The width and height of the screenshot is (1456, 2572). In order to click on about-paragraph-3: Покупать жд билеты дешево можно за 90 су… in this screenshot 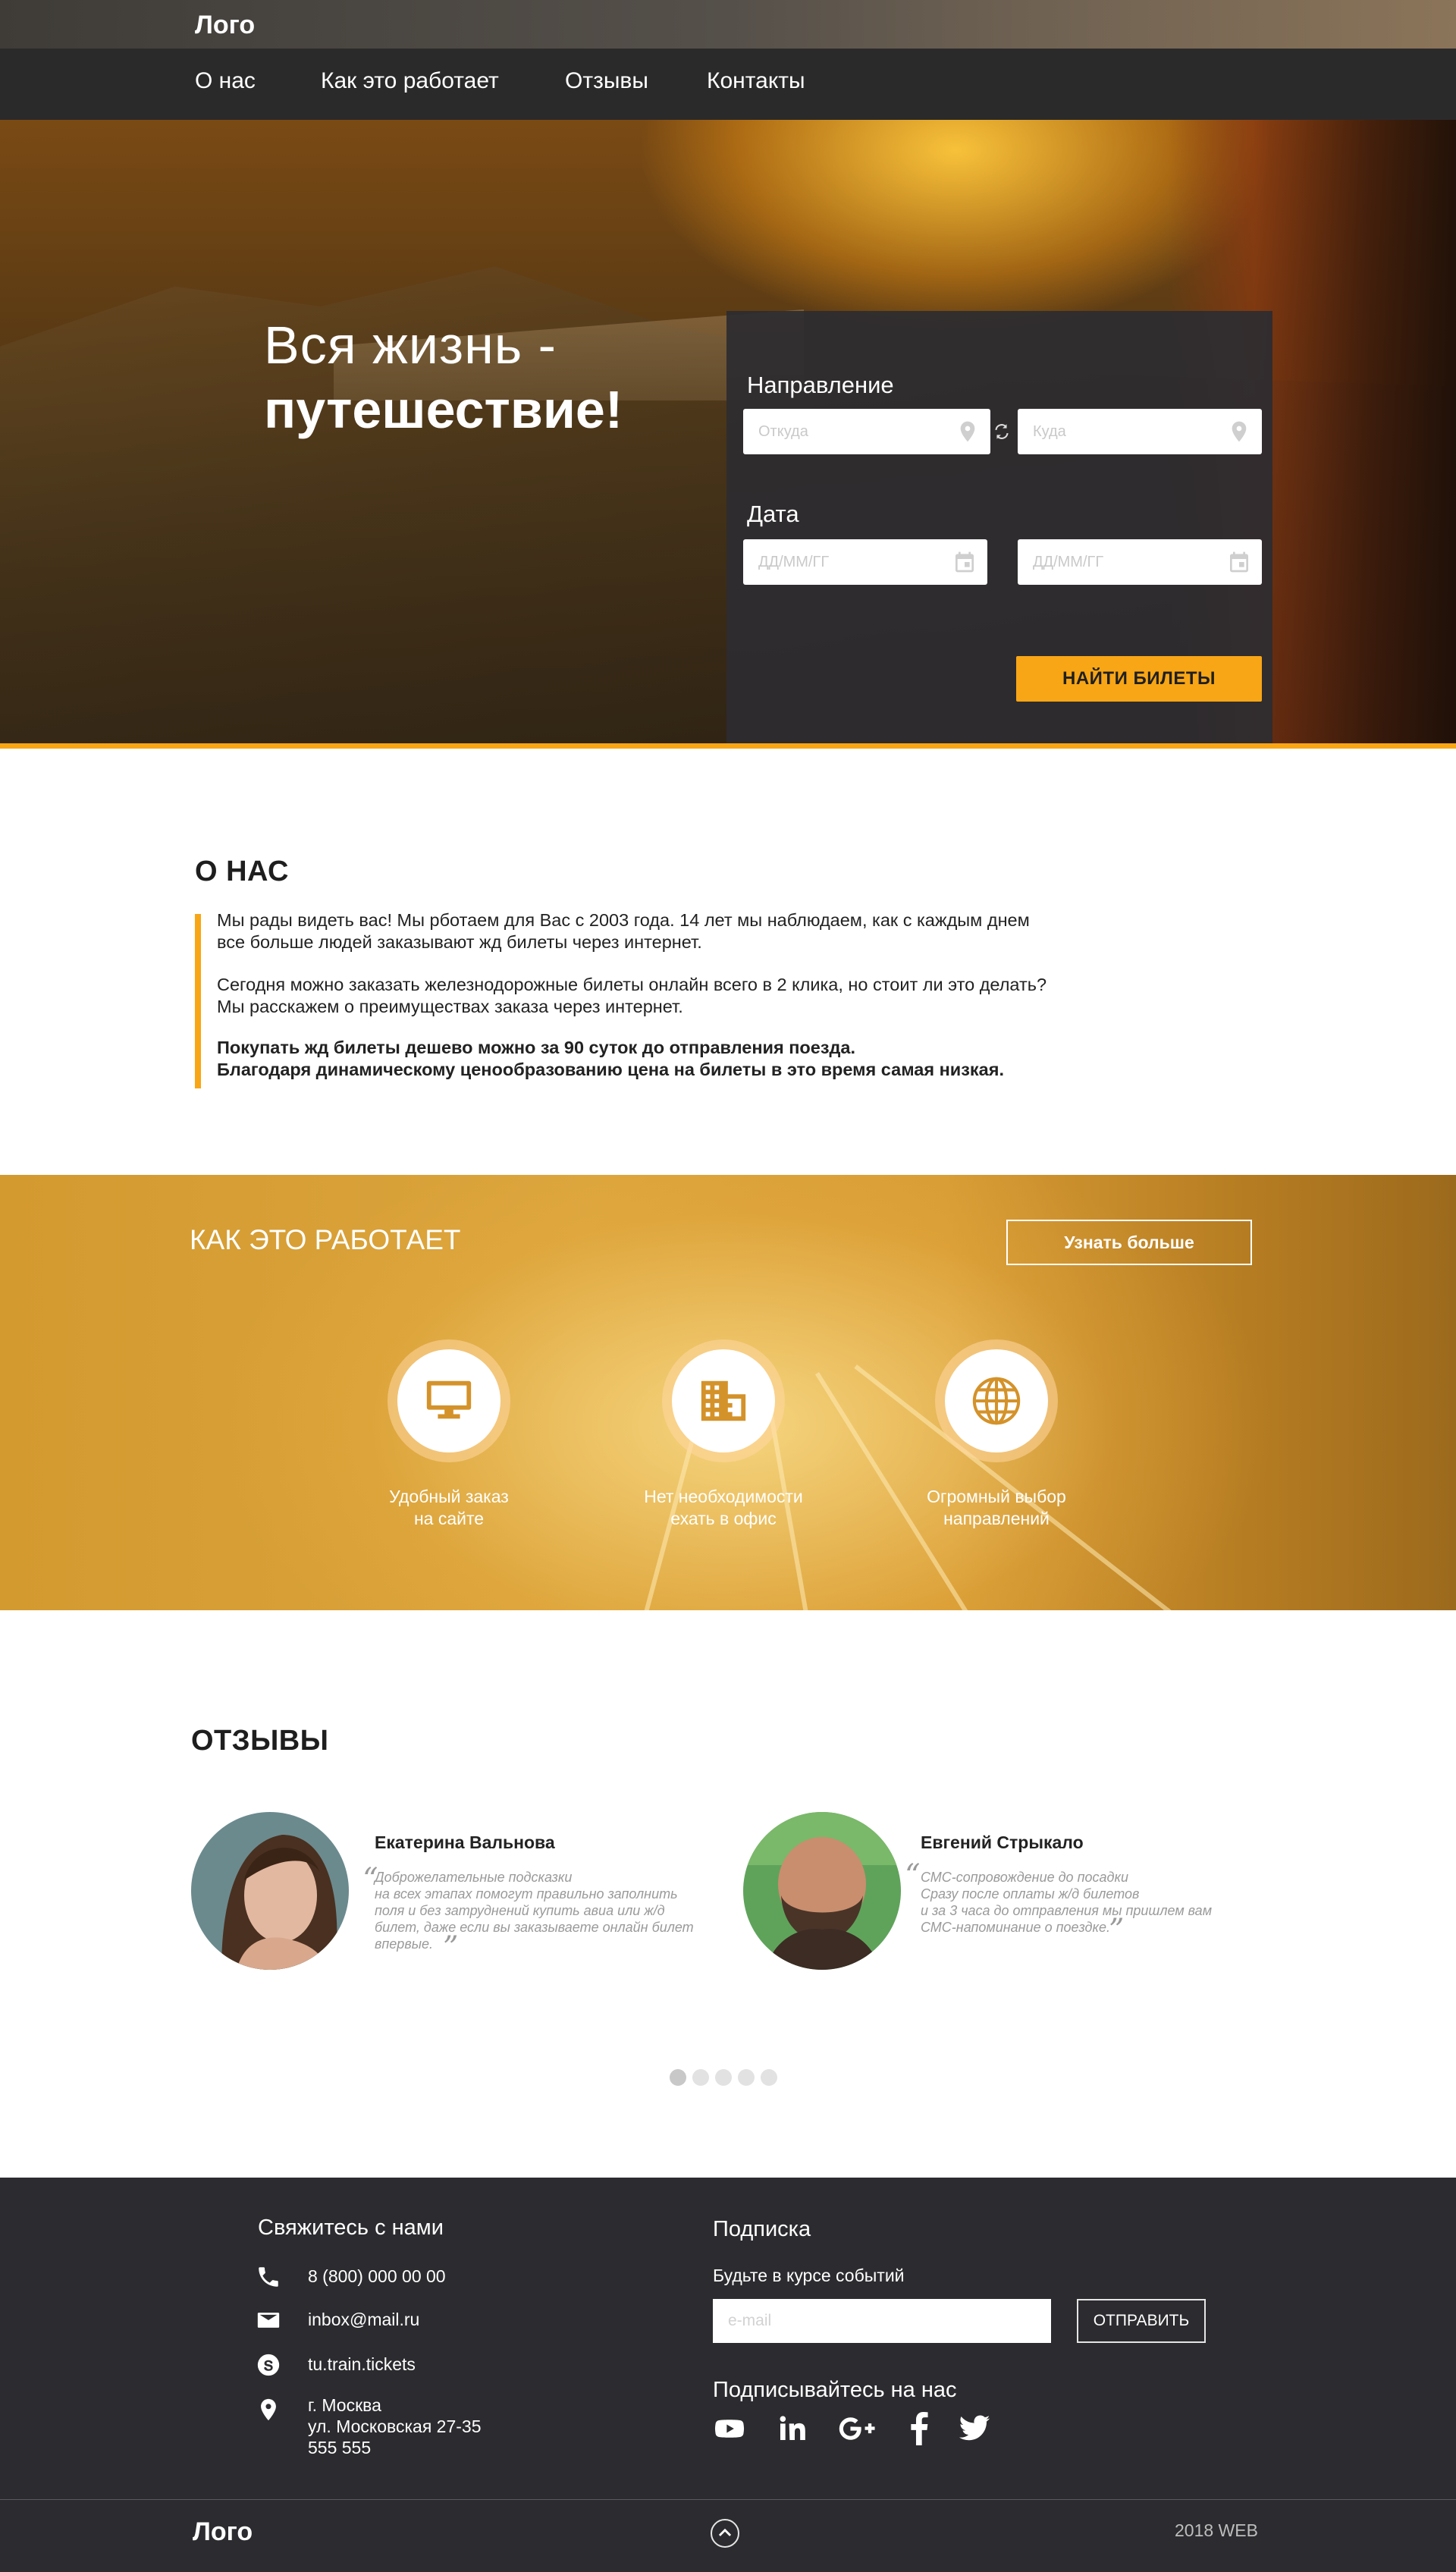, I will do `click(664, 1059)`.